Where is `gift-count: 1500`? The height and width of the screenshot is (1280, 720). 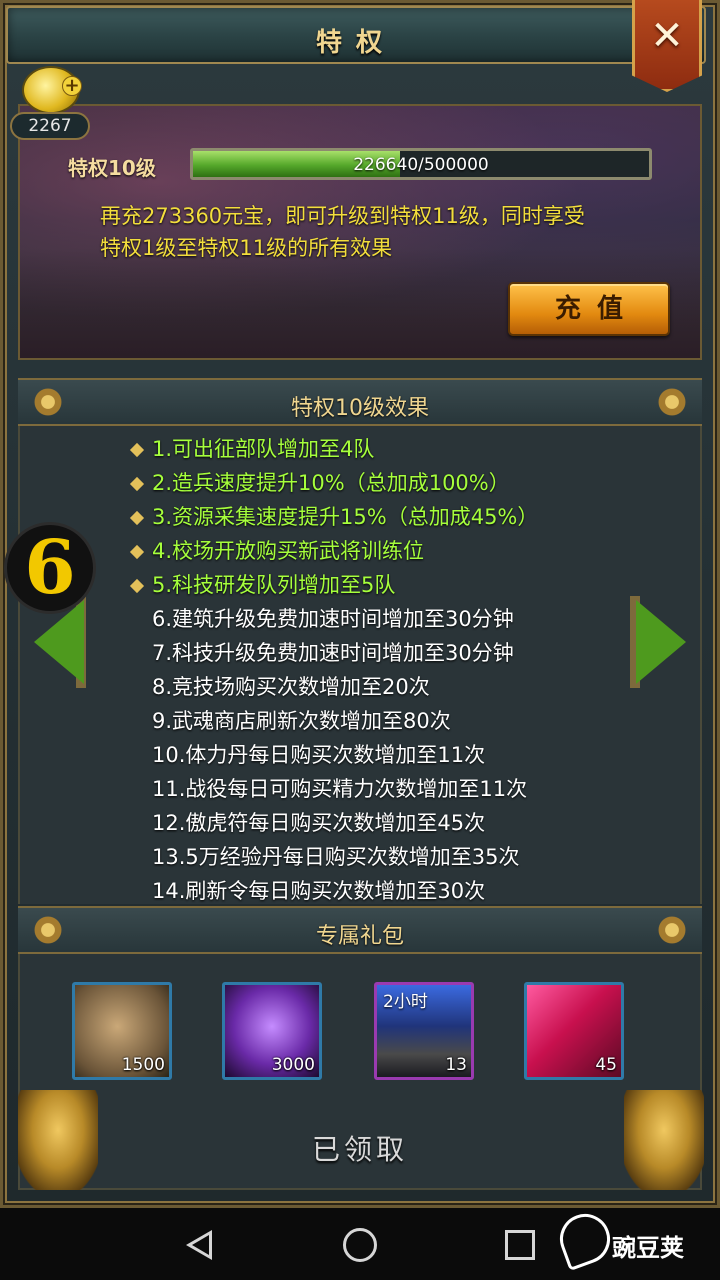 gift-count: 1500 is located at coordinates (143, 1065).